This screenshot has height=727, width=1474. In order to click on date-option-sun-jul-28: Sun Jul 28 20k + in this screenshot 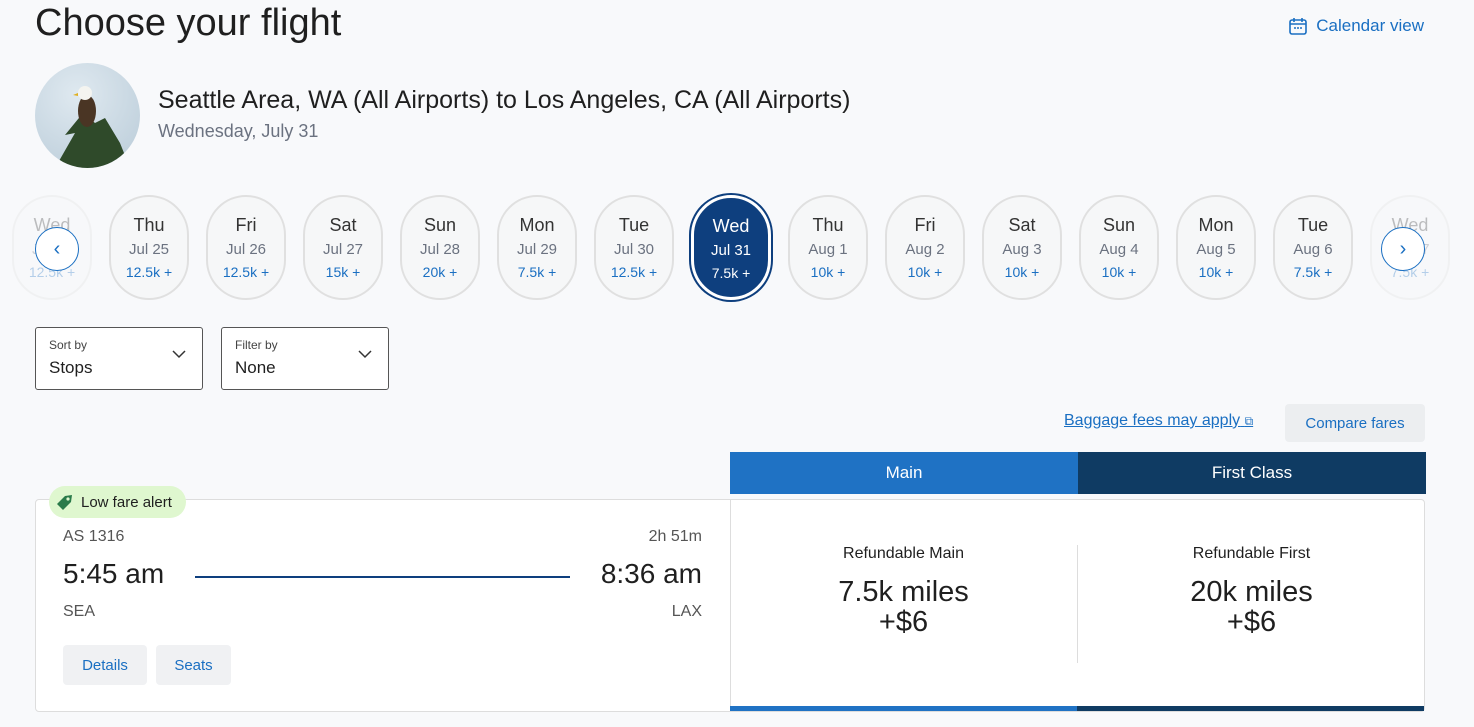, I will do `click(440, 247)`.